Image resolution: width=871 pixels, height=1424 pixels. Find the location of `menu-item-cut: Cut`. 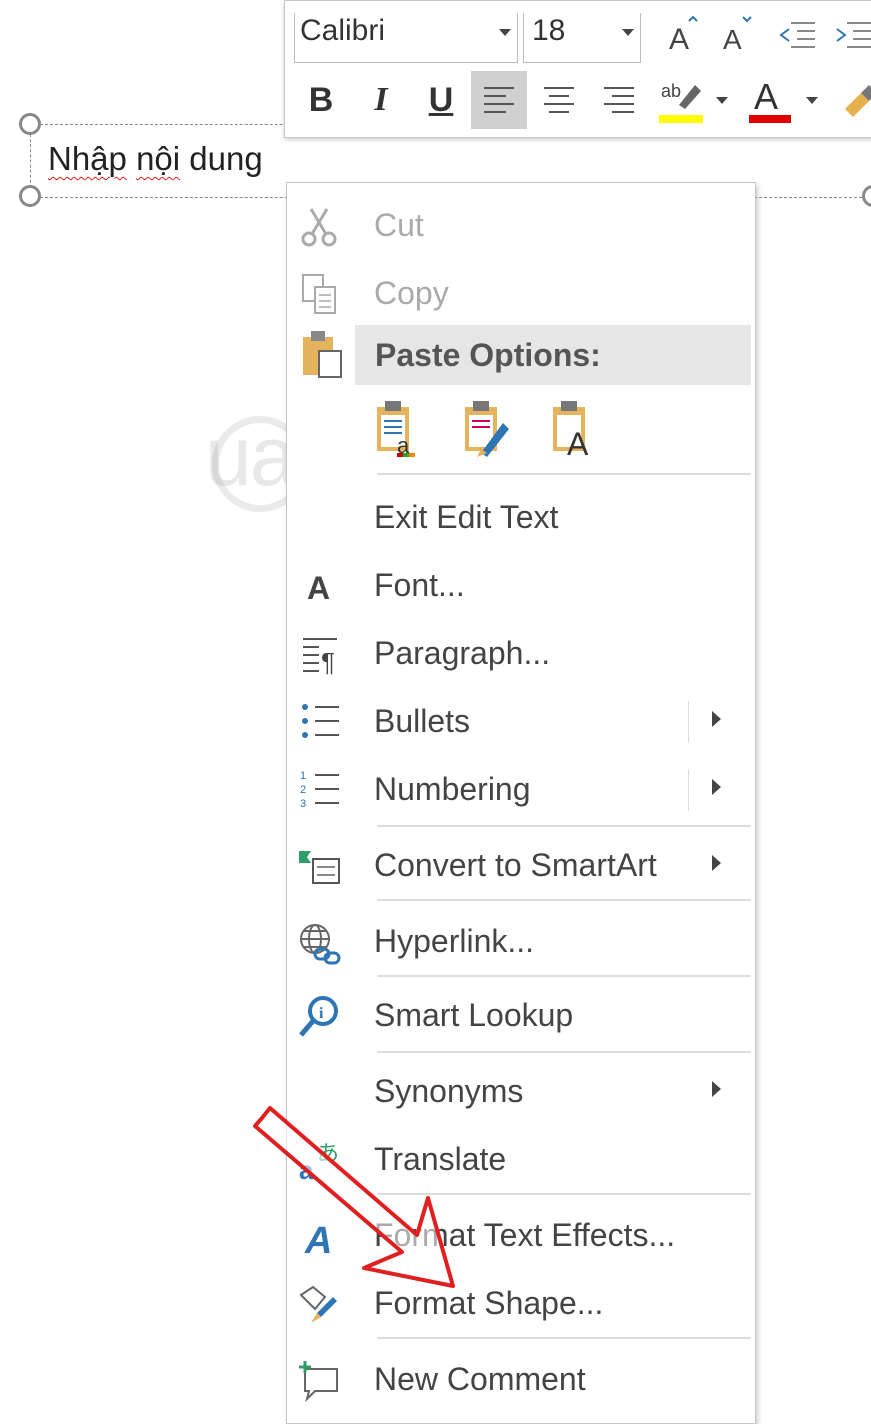

menu-item-cut: Cut is located at coordinates (521, 226).